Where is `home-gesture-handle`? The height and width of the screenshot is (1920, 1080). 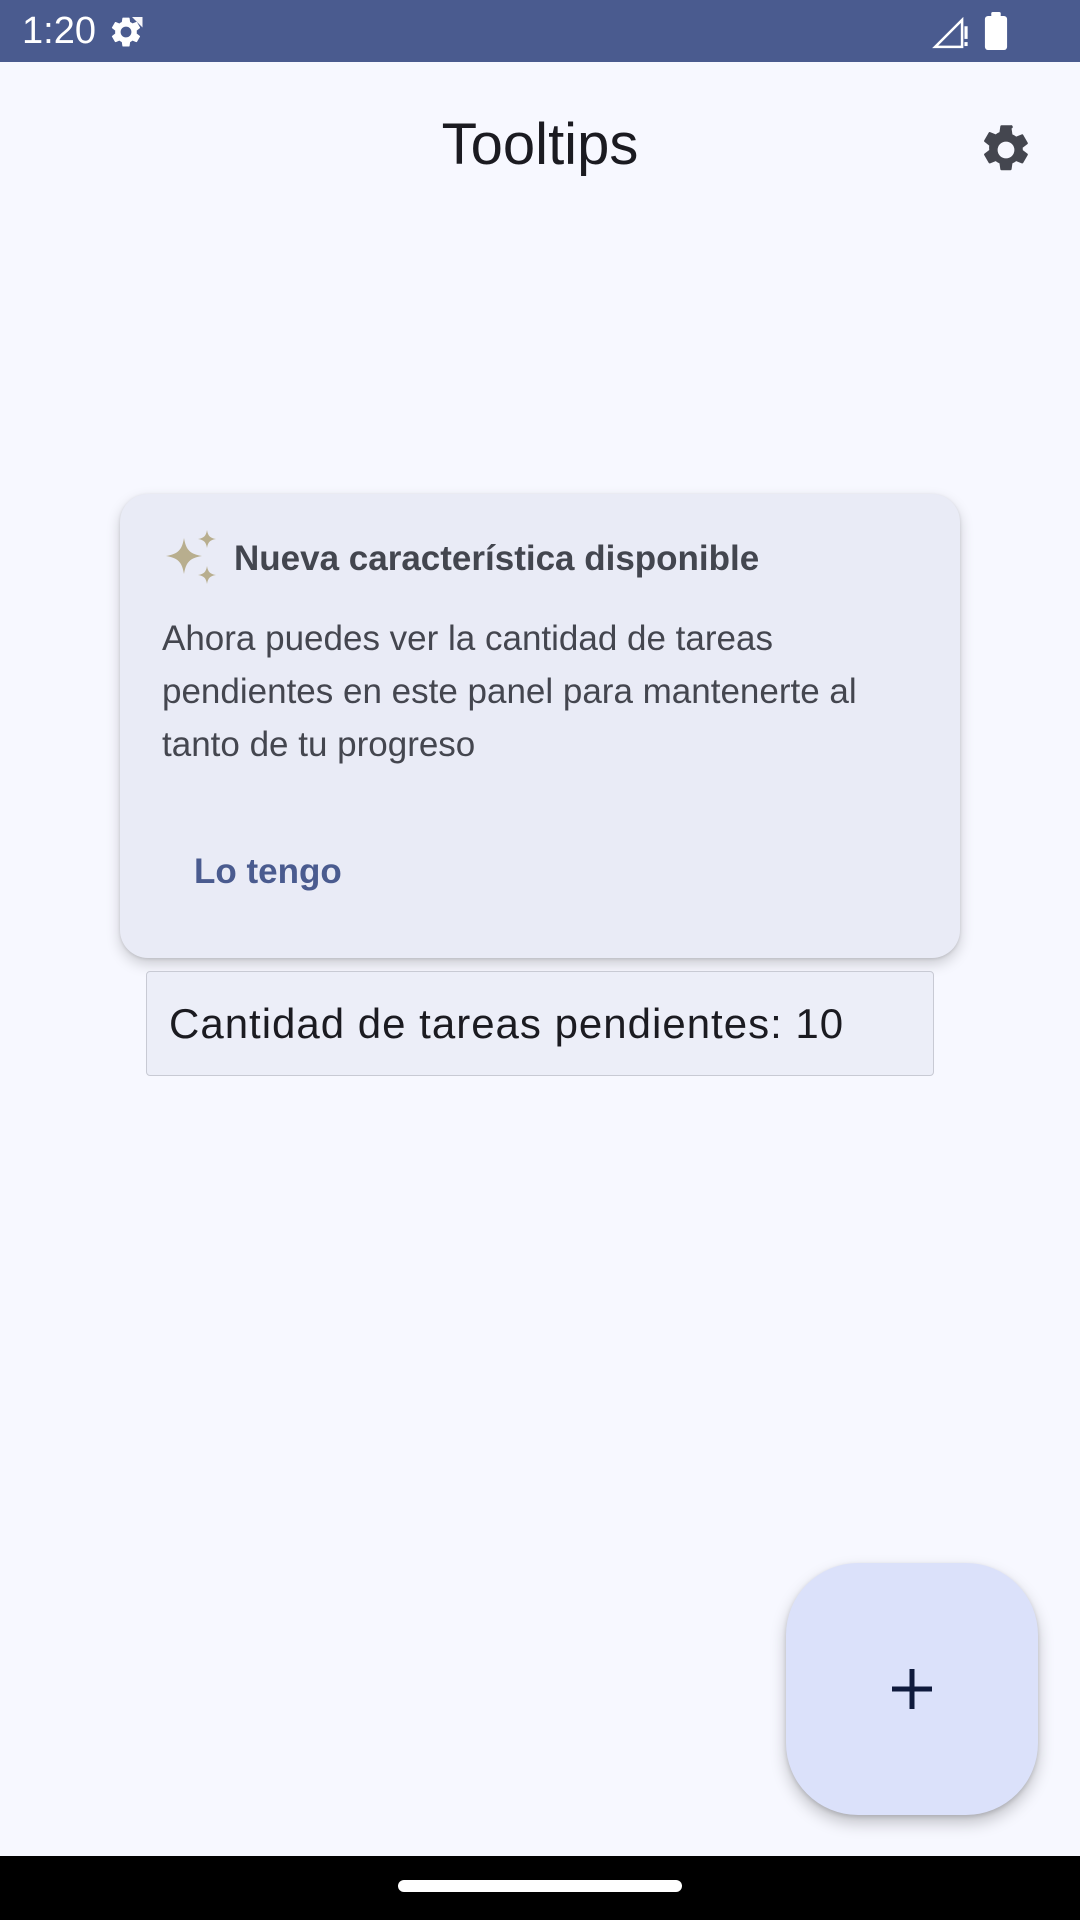 home-gesture-handle is located at coordinates (540, 1886).